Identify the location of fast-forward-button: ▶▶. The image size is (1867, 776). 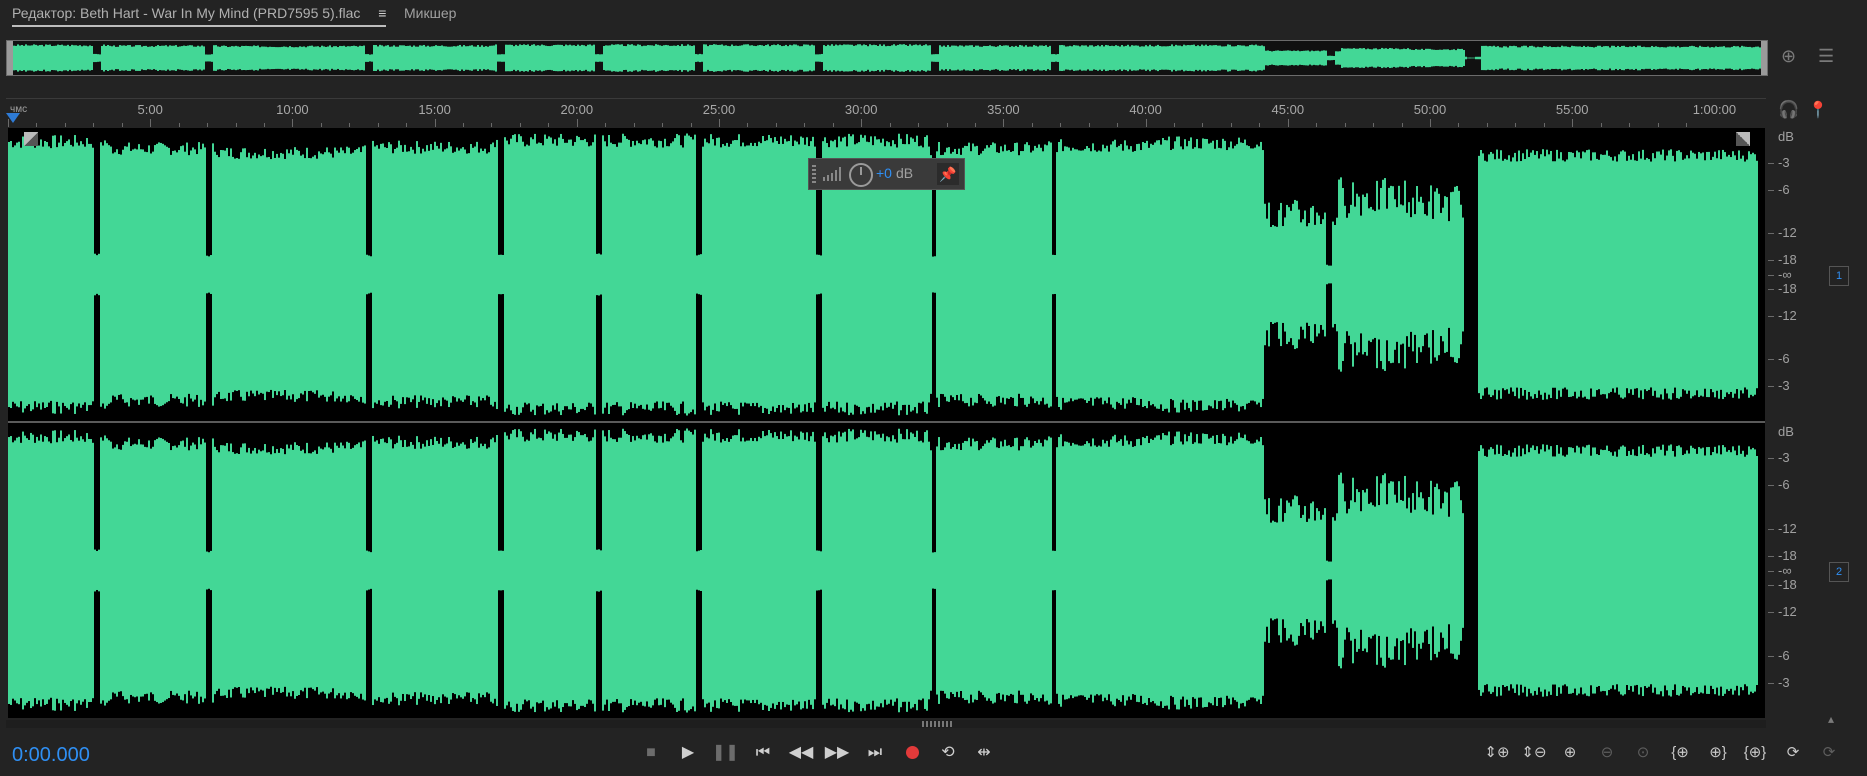
(837, 753).